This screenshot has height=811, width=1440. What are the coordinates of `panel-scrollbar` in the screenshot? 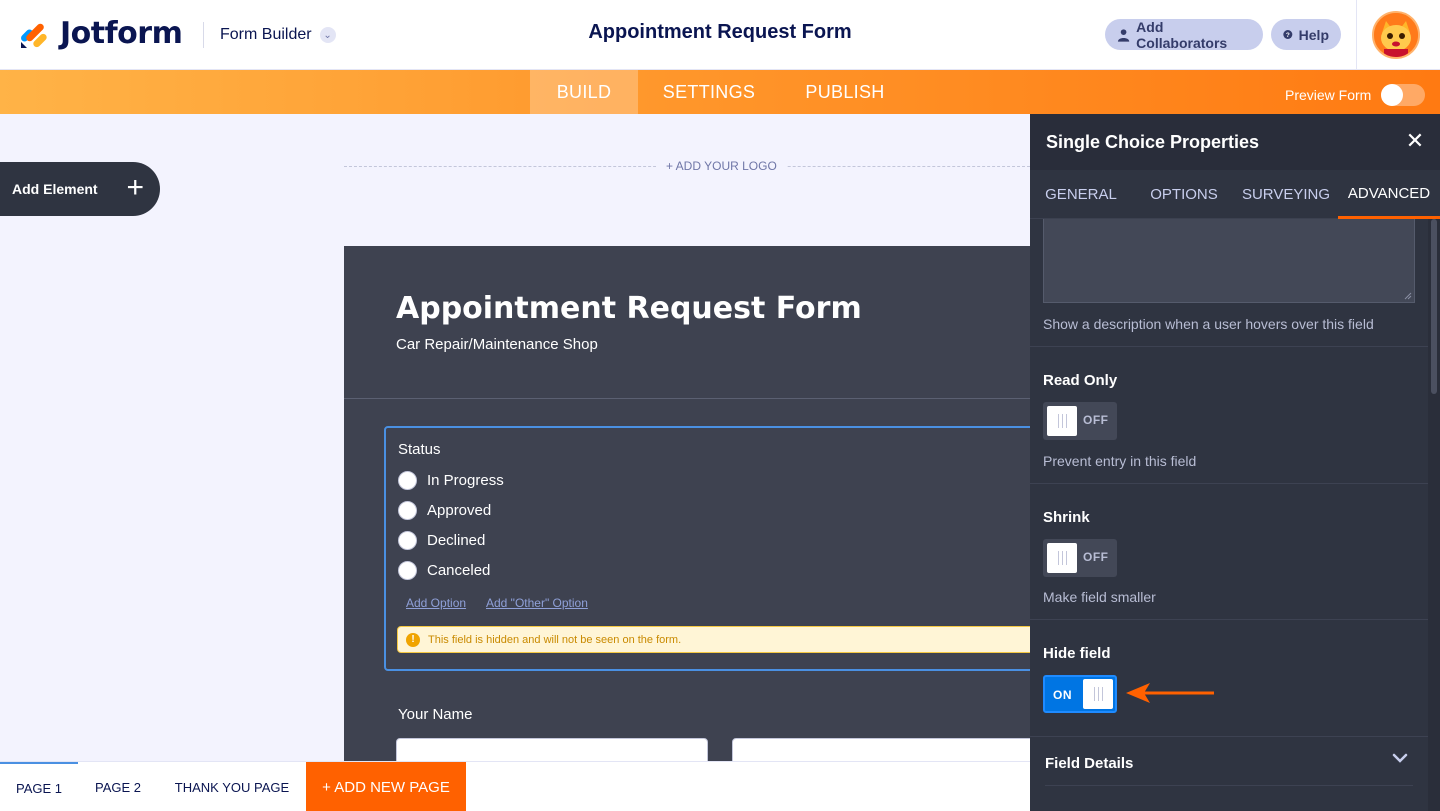 It's located at (1434, 515).